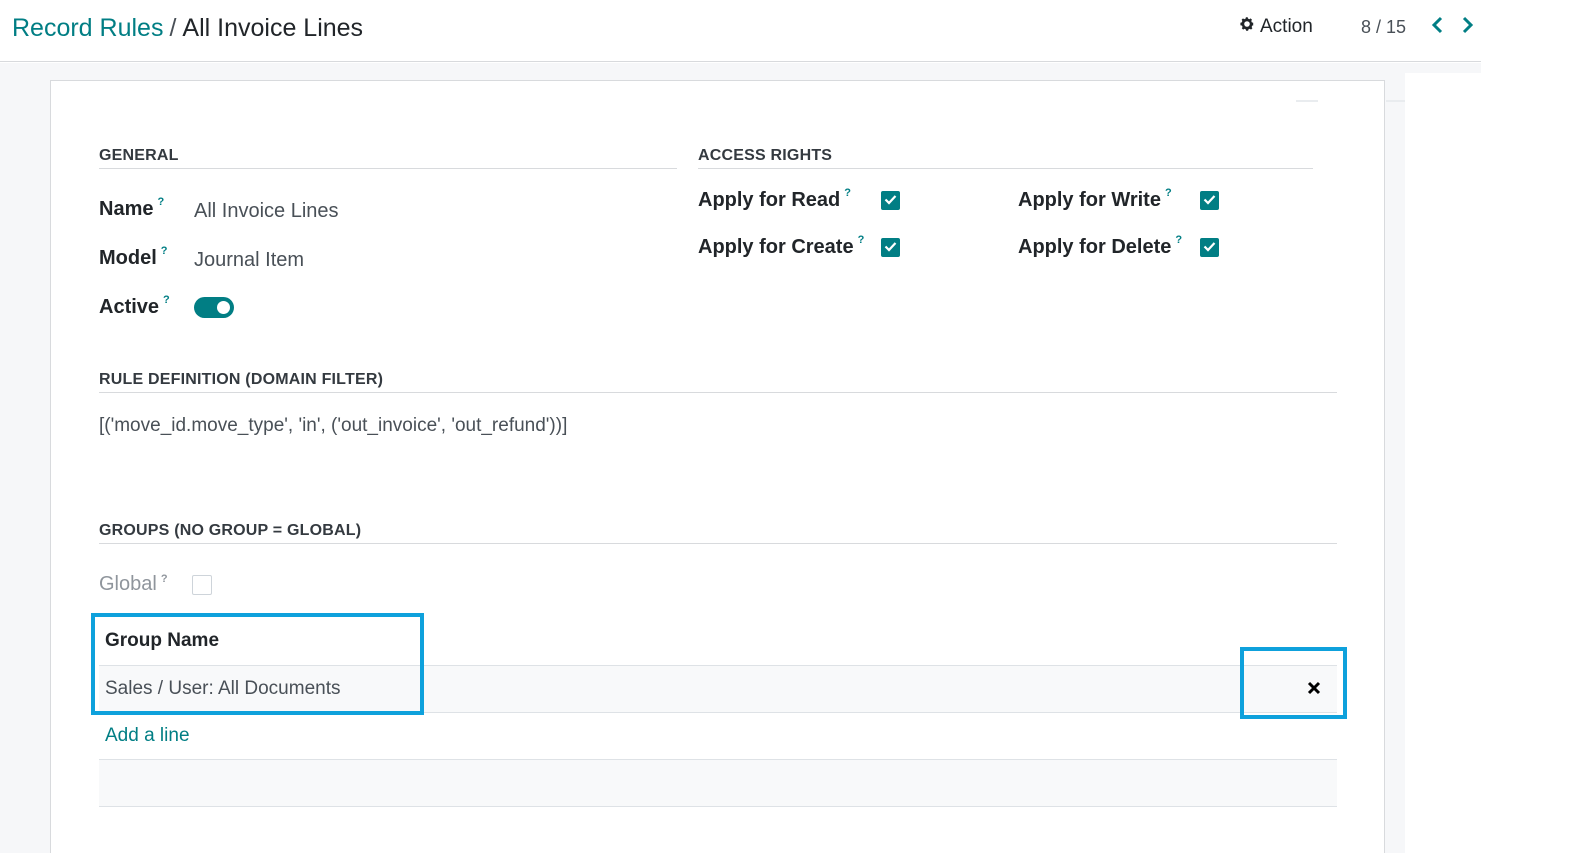 This screenshot has height=853, width=1588. What do you see at coordinates (87, 28) in the screenshot?
I see `breadcrumb-record-rules-link: Record Rules` at bounding box center [87, 28].